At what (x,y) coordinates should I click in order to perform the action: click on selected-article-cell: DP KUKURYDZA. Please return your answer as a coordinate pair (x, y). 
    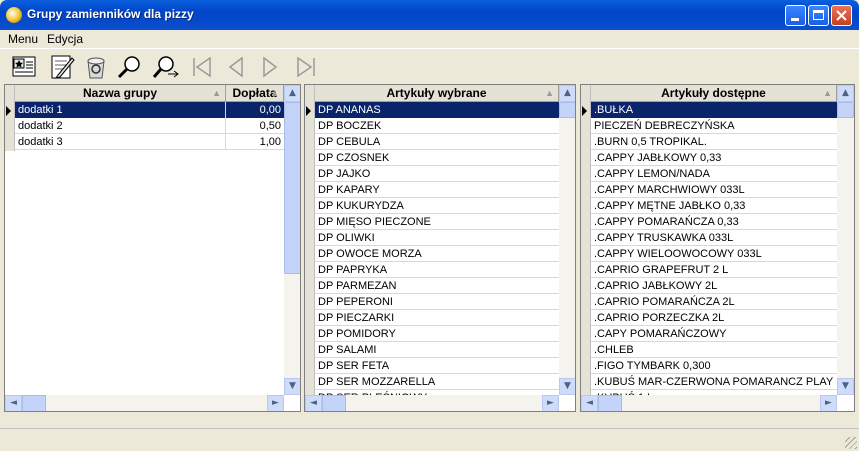
    Looking at the image, I should click on (361, 206).